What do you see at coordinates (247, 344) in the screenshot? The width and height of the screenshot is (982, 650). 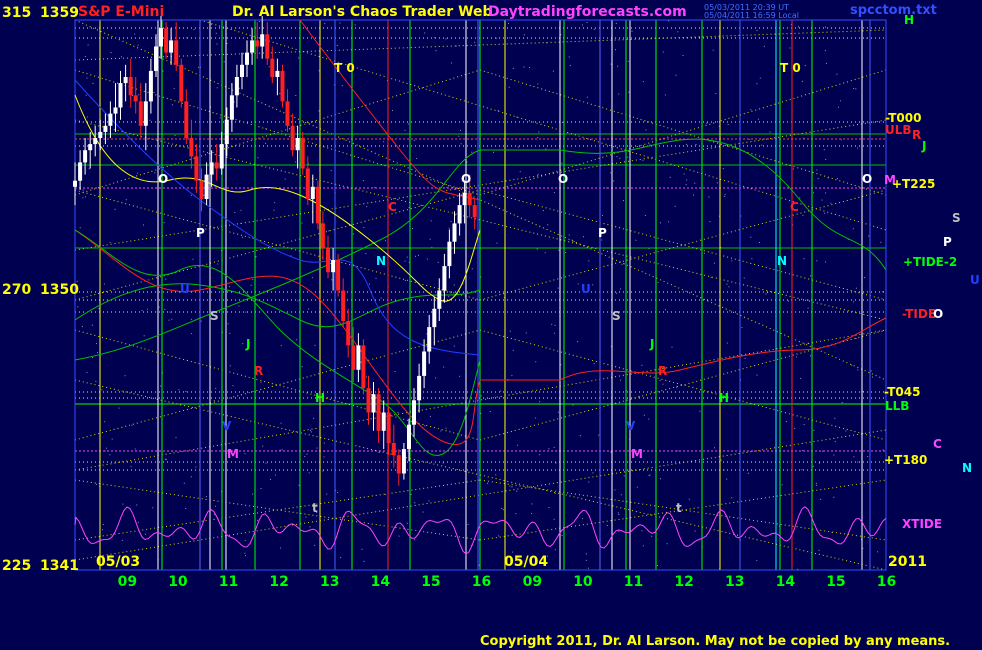 I see `label-j-day1: J` at bounding box center [247, 344].